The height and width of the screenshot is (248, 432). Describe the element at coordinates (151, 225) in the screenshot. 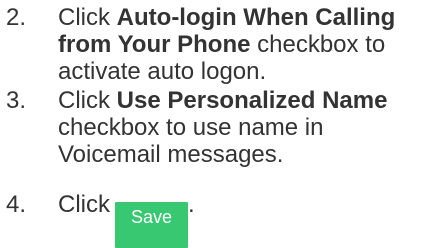

I see `save-button: Save` at that location.